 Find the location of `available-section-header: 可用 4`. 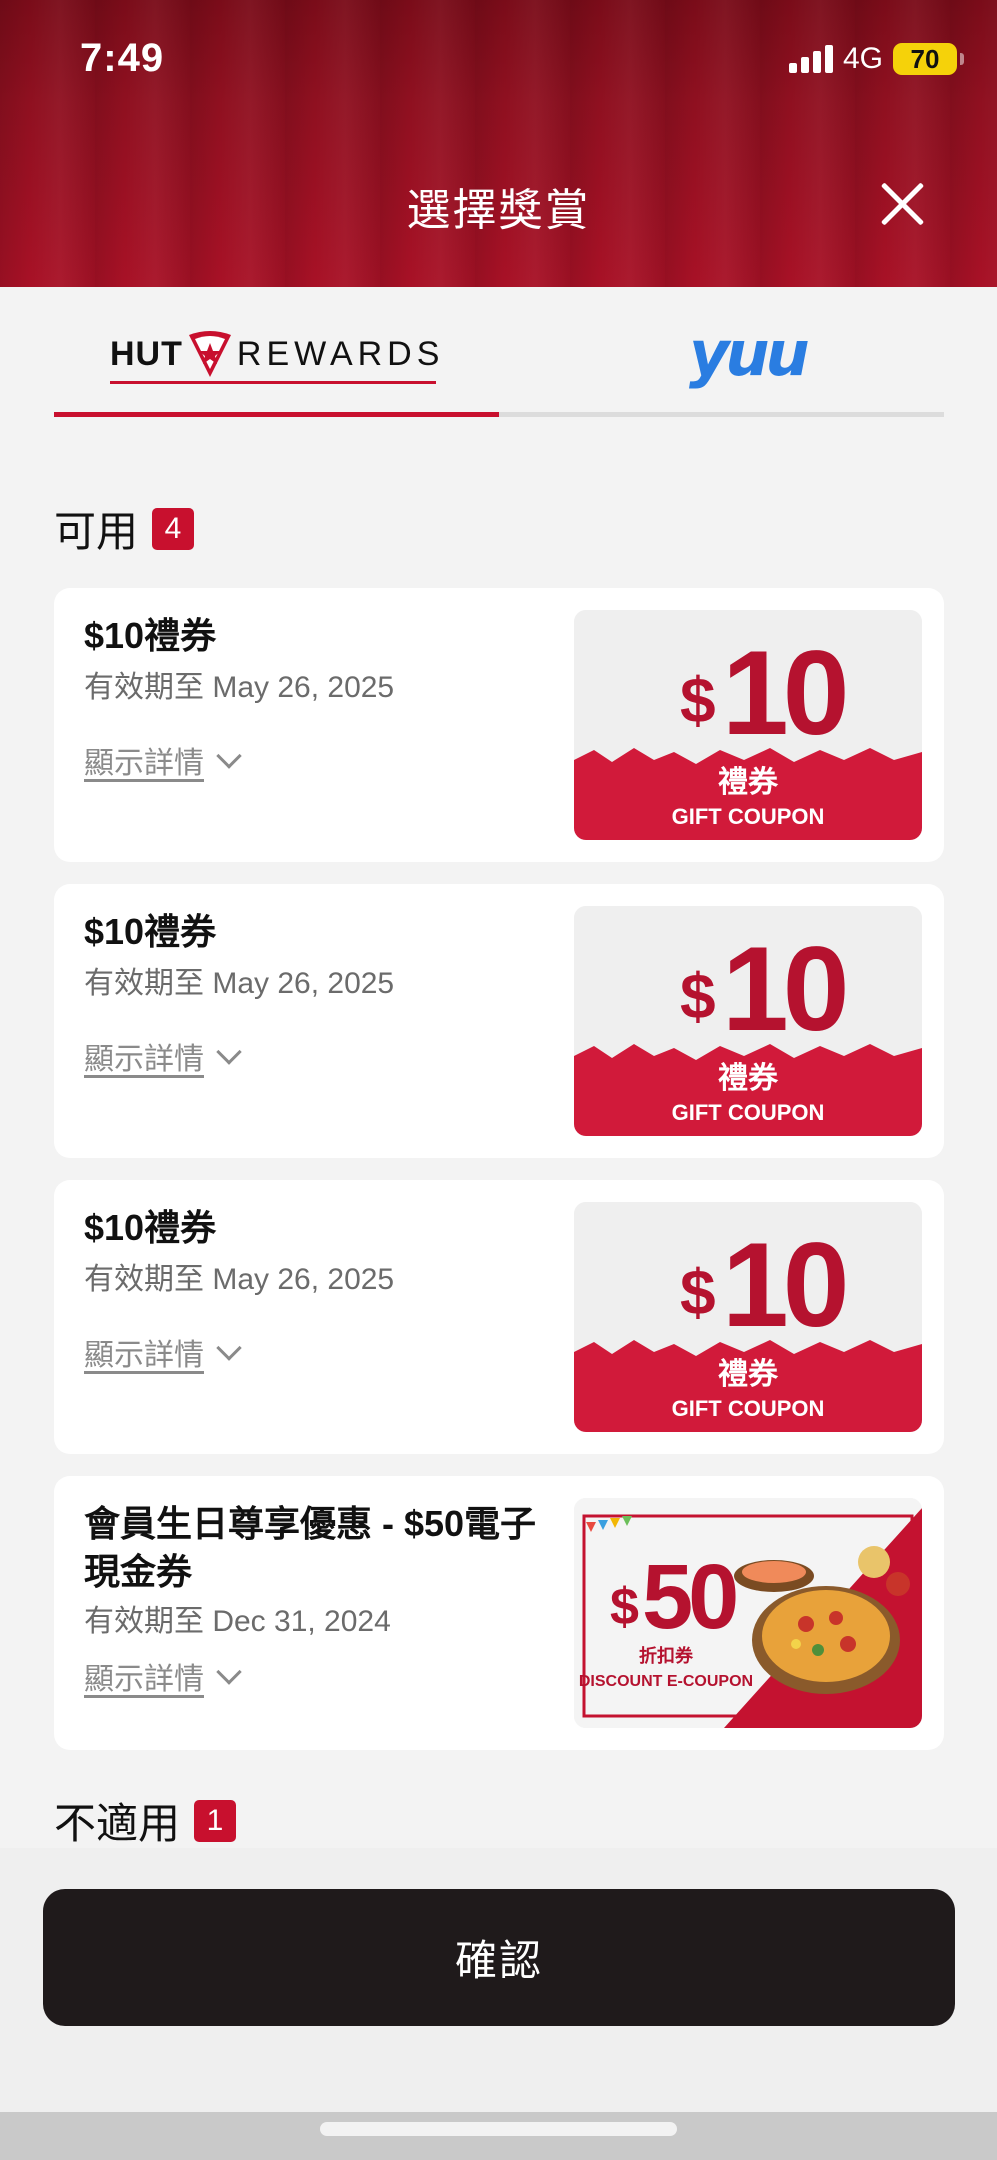

available-section-header: 可用 4 is located at coordinates (124, 528).